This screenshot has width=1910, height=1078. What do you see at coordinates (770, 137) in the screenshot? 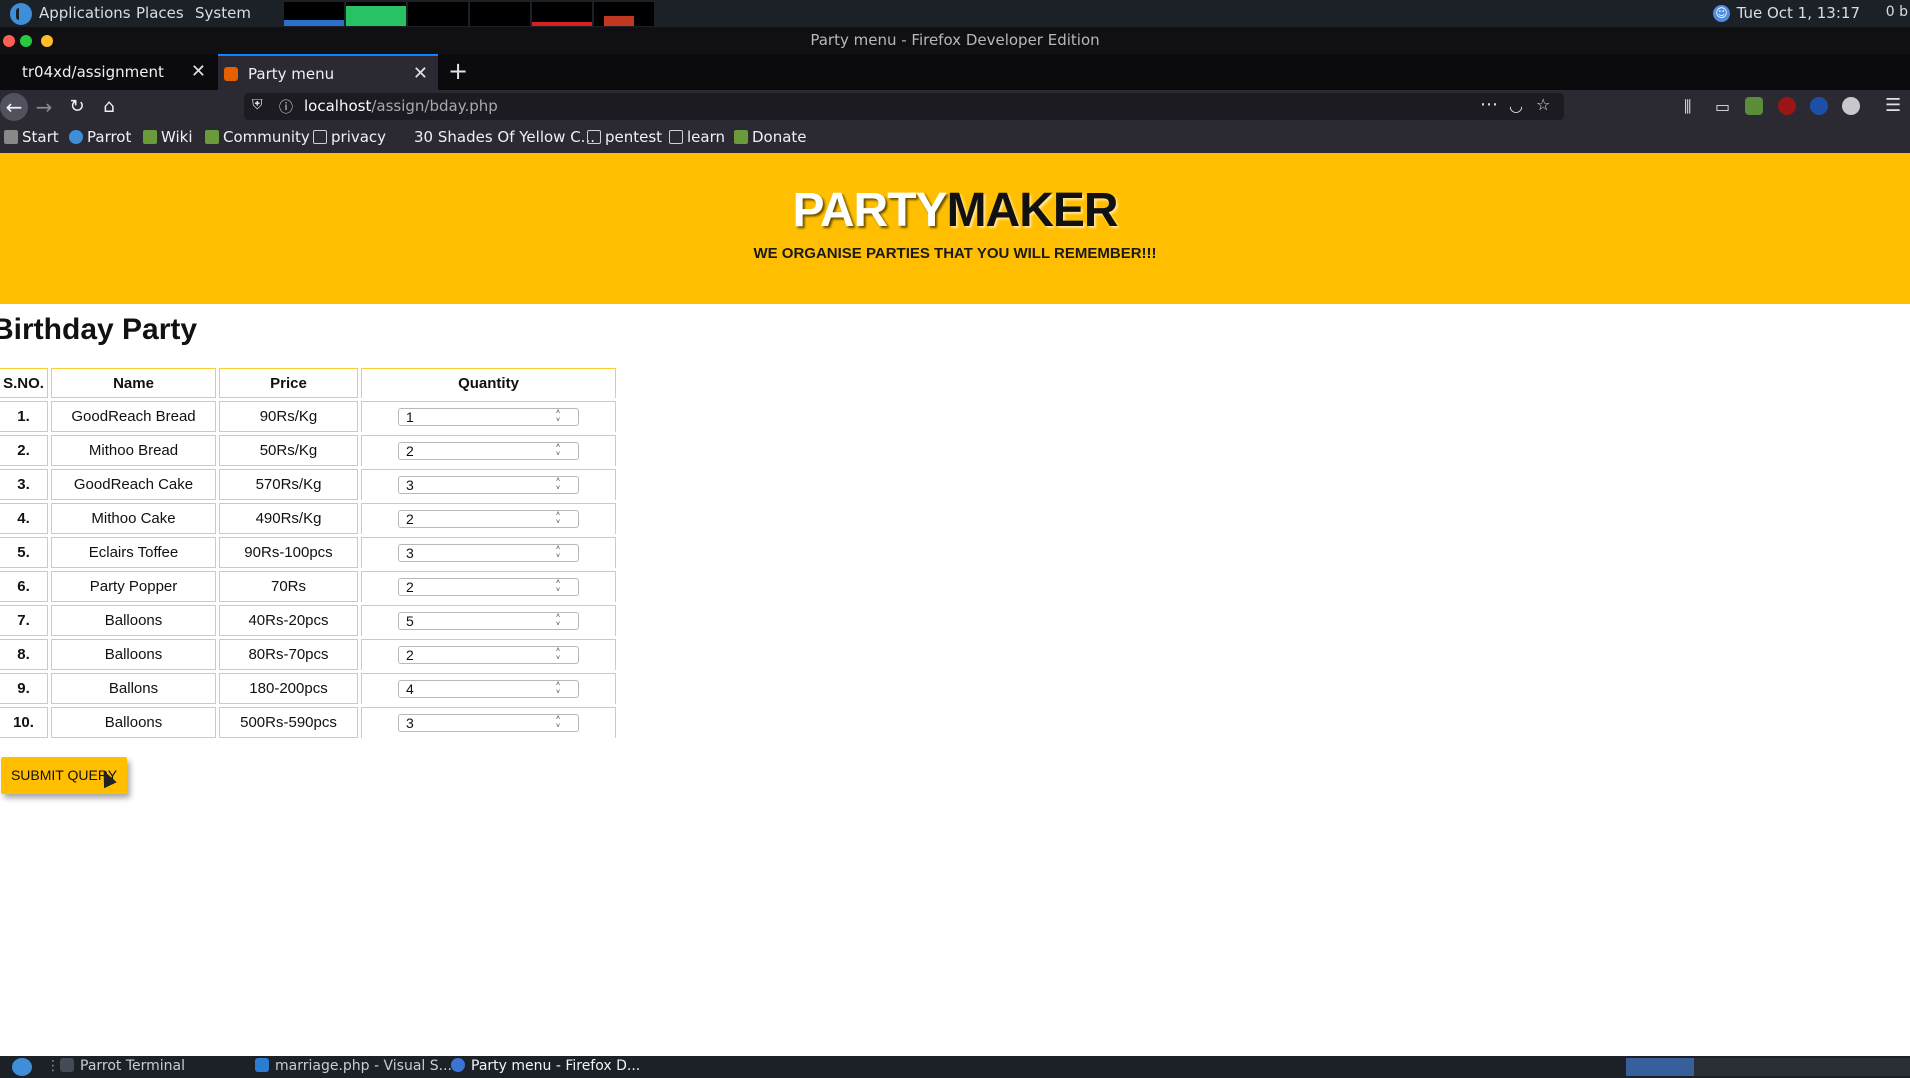
I see `bookmark-donate: Donate` at bounding box center [770, 137].